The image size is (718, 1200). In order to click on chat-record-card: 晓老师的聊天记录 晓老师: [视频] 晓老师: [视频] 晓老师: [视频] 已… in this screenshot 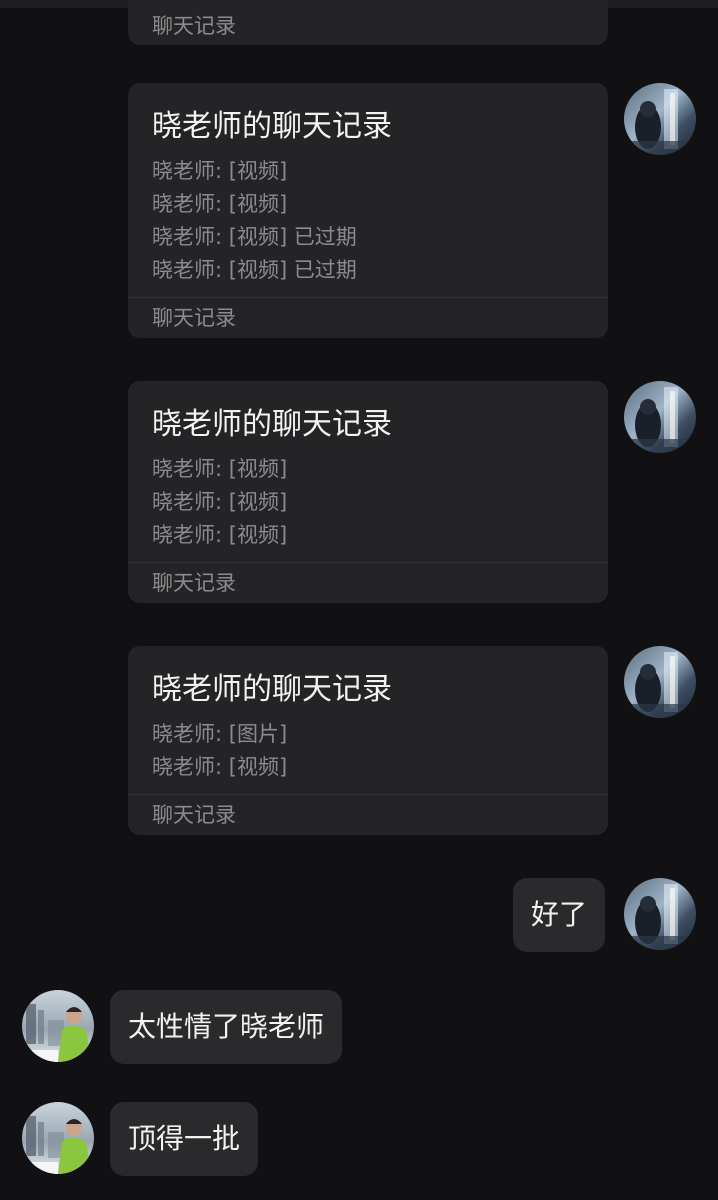, I will do `click(368, 210)`.